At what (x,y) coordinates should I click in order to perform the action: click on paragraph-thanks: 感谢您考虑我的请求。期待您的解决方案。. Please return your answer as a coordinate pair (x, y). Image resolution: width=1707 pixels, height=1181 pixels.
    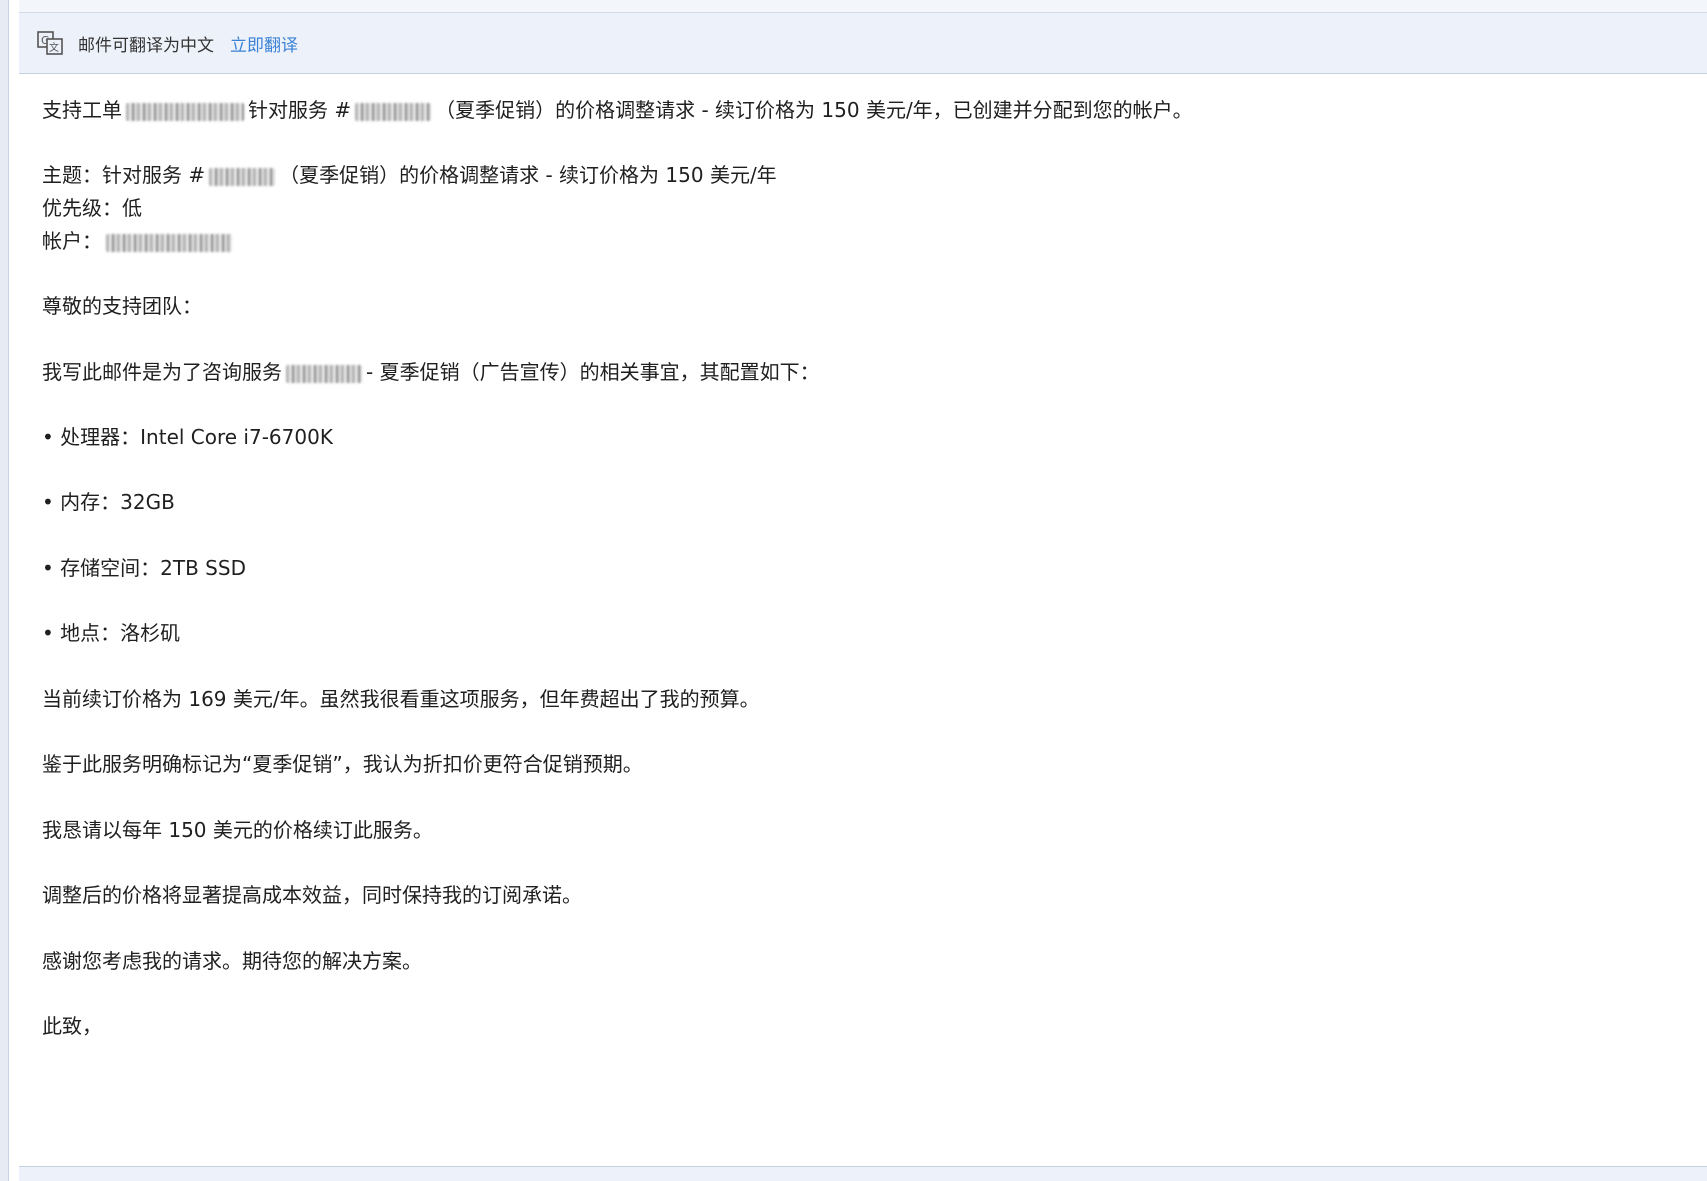
    Looking at the image, I should click on (232, 961).